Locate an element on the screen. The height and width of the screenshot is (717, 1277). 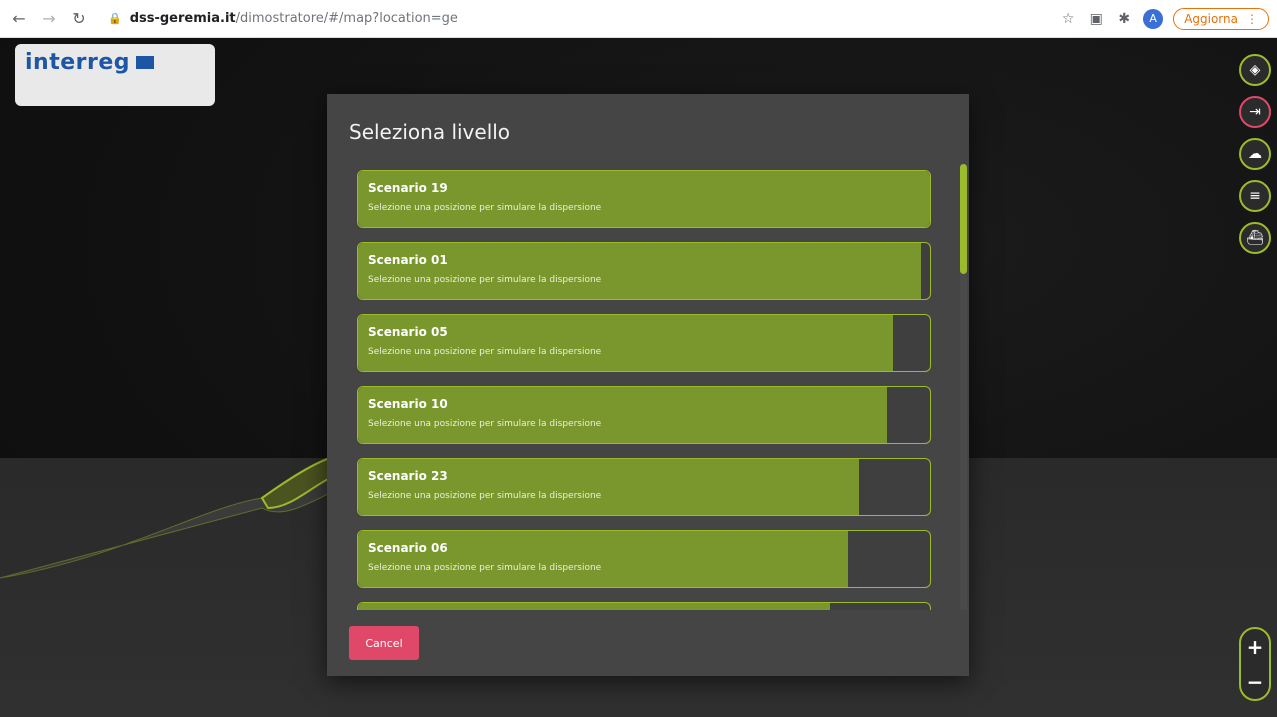
logo-brand: interreg is located at coordinates (78, 62).